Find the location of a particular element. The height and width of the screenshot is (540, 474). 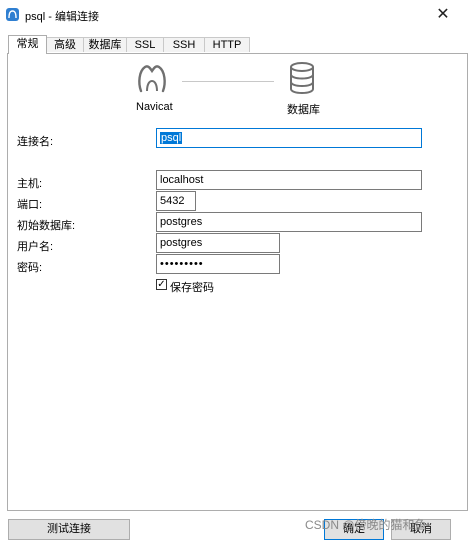

window-title: psql - 编辑连接 is located at coordinates (62, 17).